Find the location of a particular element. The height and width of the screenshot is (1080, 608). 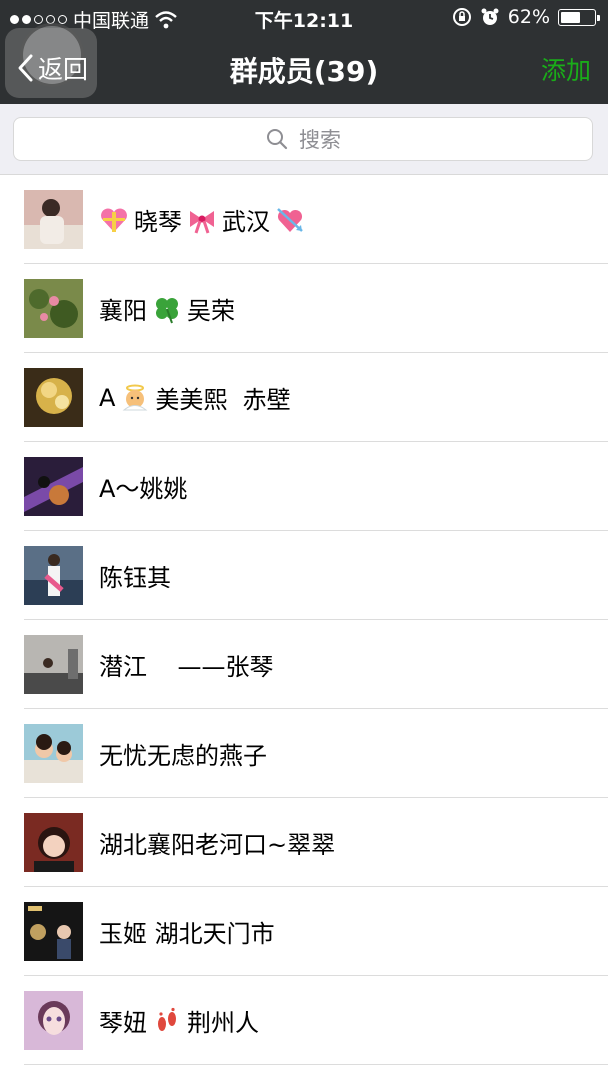

list-item: 湖北襄阳老河口~翠翠 is located at coordinates (304, 842).